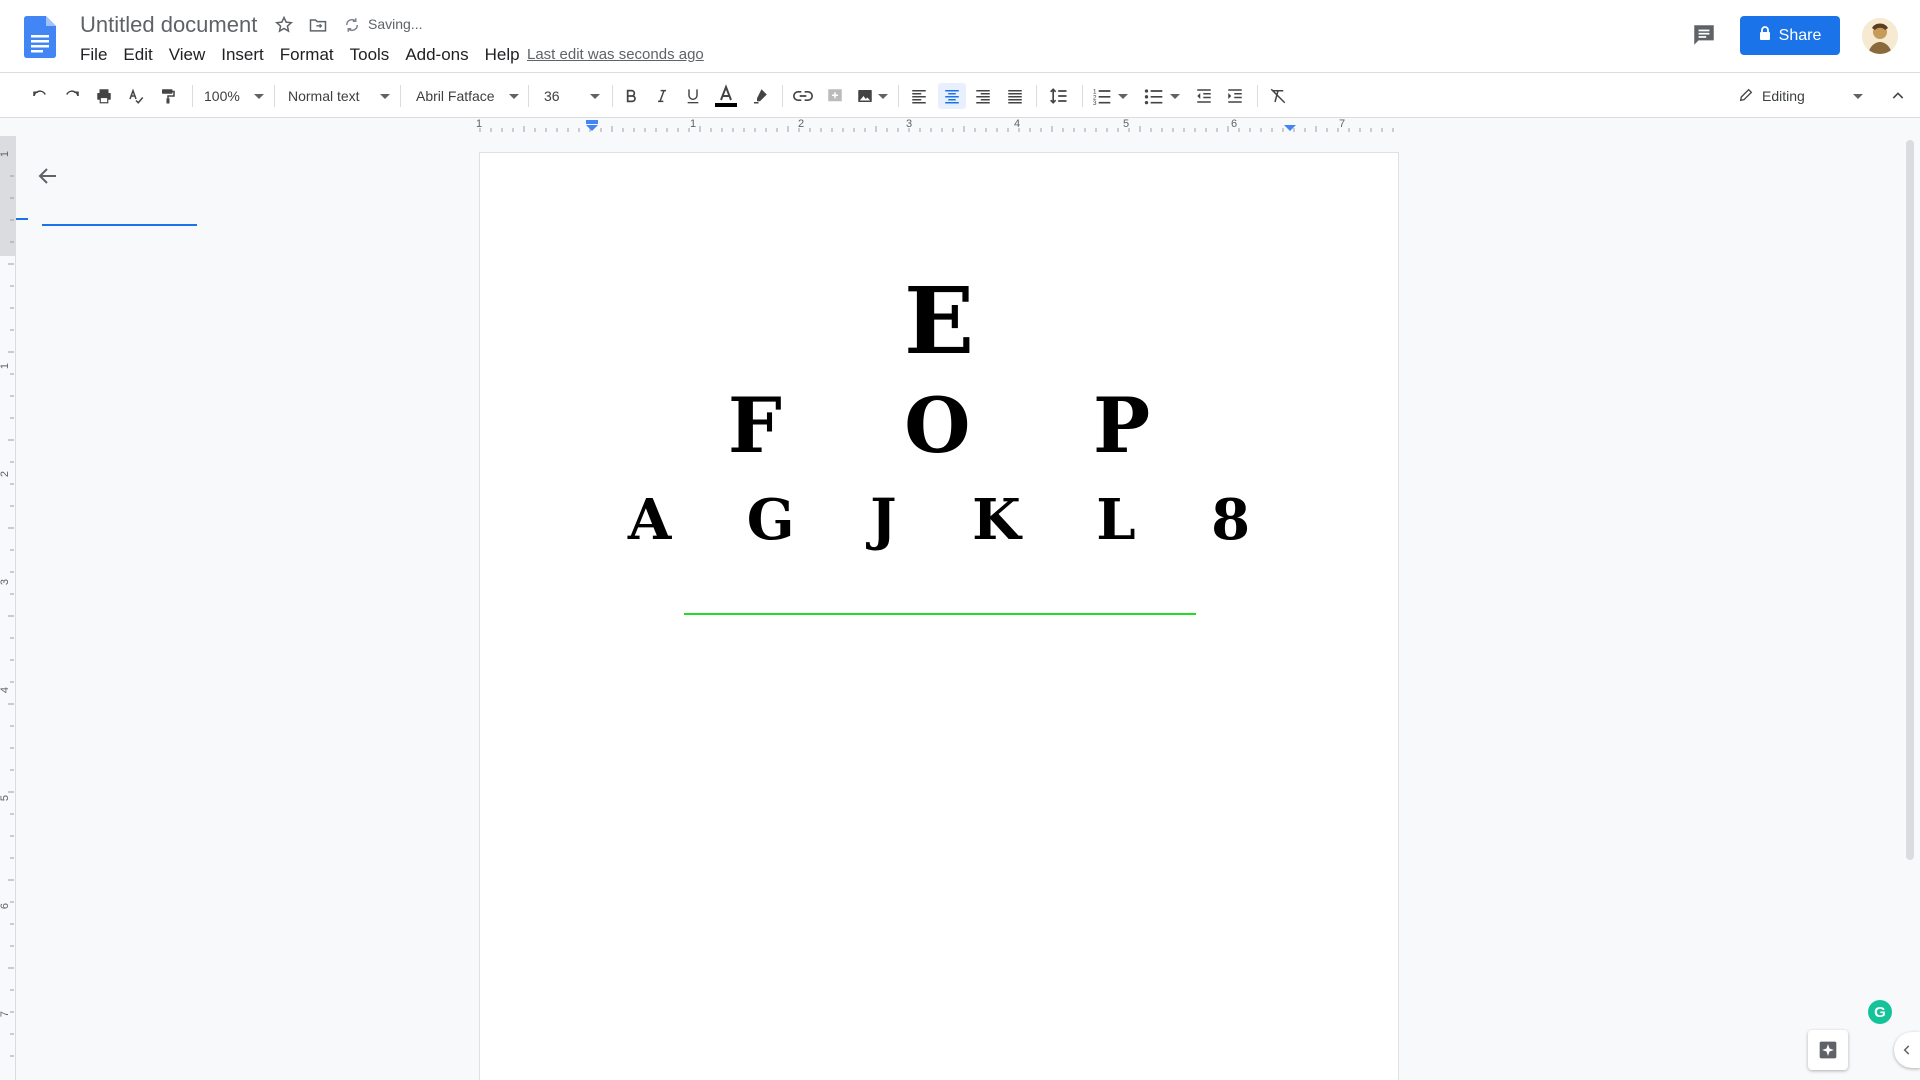 The height and width of the screenshot is (1080, 1920). I want to click on grammarly-icon: G, so click(1880, 1012).